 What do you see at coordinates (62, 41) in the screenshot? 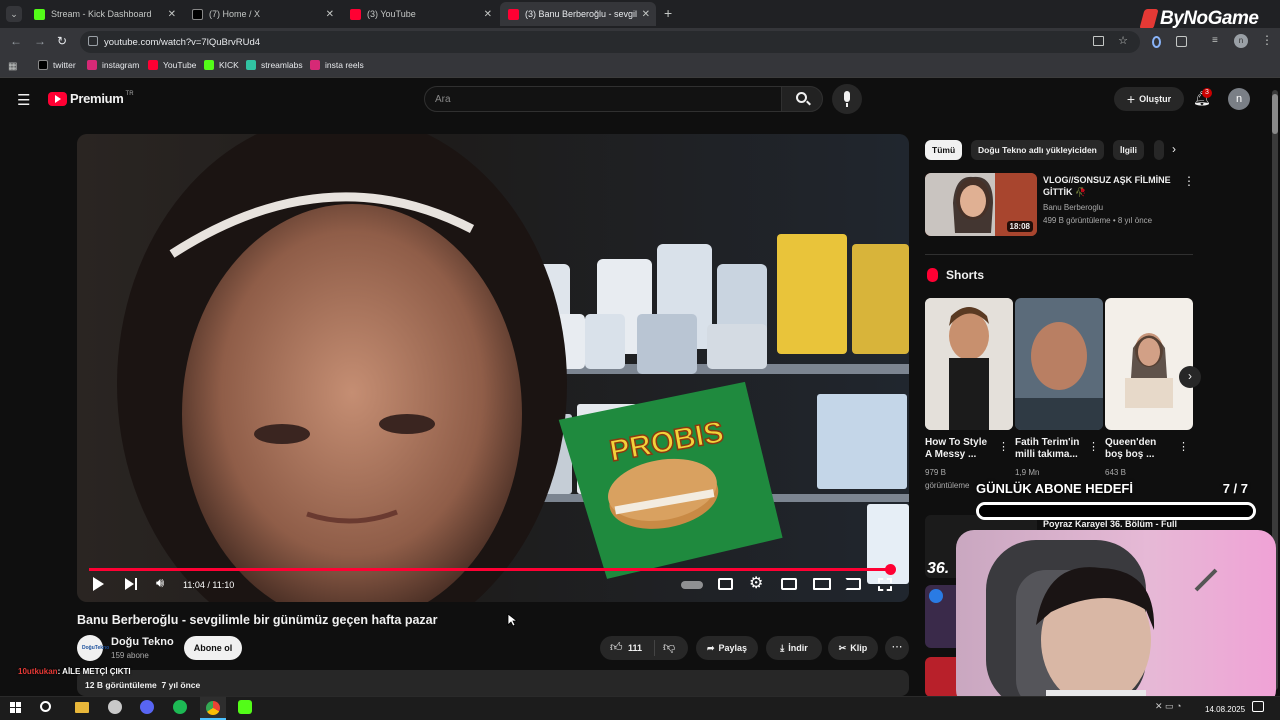
I see `reload-icon: ↻` at bounding box center [62, 41].